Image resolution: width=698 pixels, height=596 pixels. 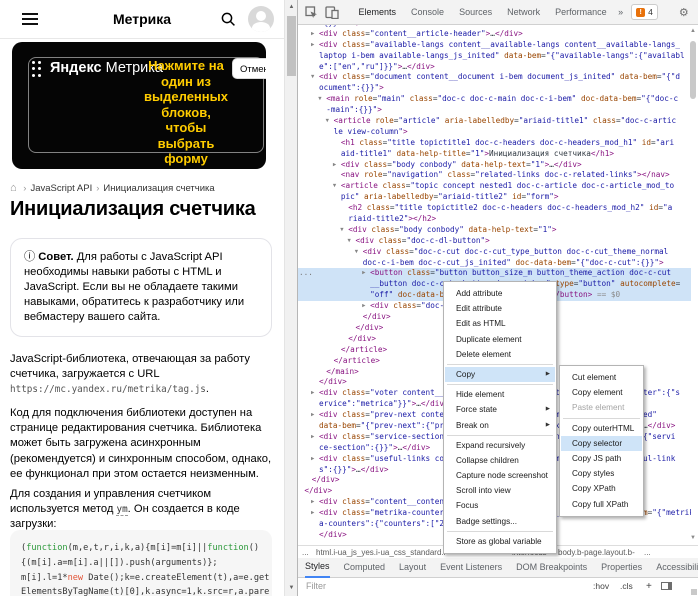 I want to click on menu-item-break-on: Break on ▶, so click(x=500, y=425).